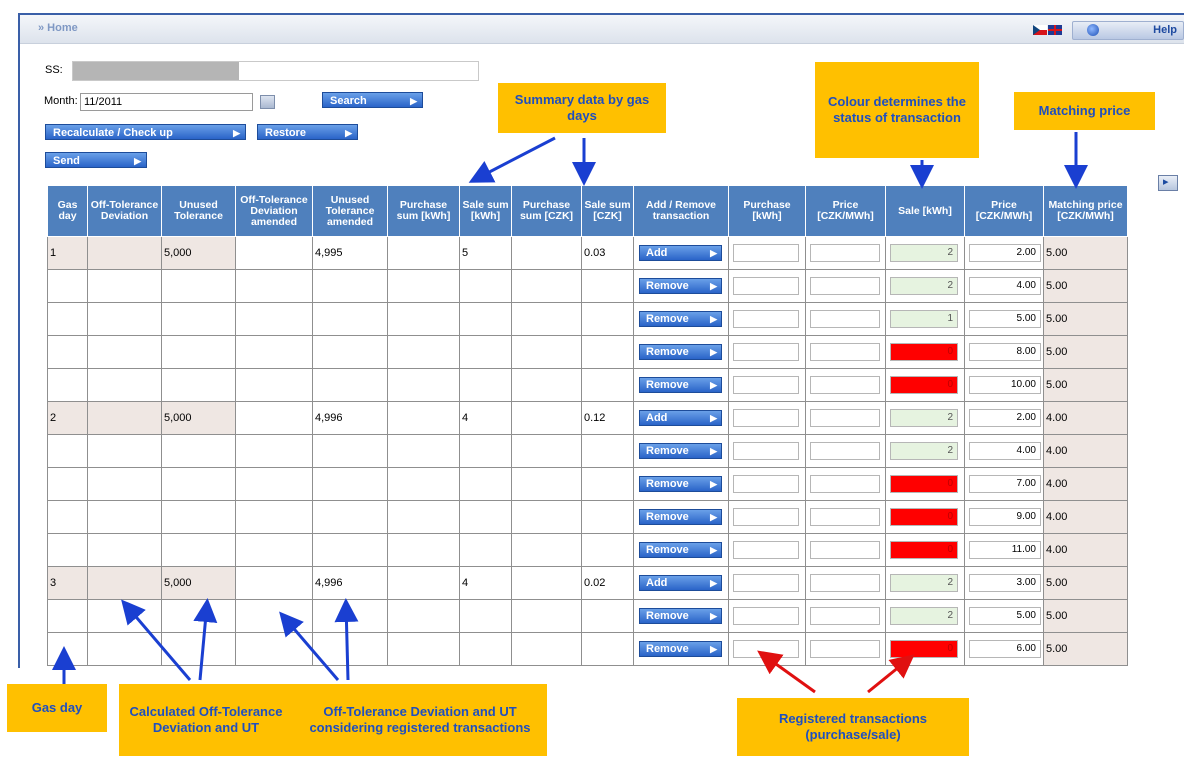 This screenshot has height=760, width=1184. I want to click on arrow-calc-left, so click(156, 640).